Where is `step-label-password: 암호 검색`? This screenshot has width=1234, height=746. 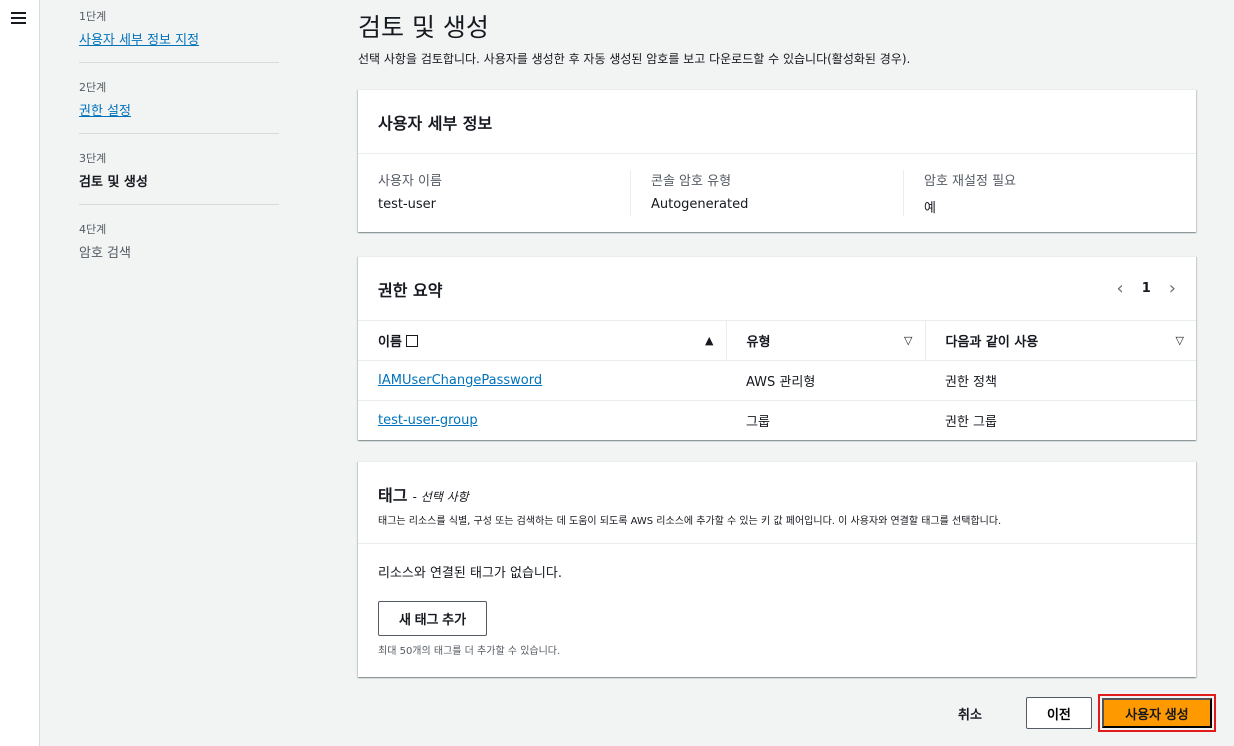
step-label-password: 암호 검색 is located at coordinates (105, 253).